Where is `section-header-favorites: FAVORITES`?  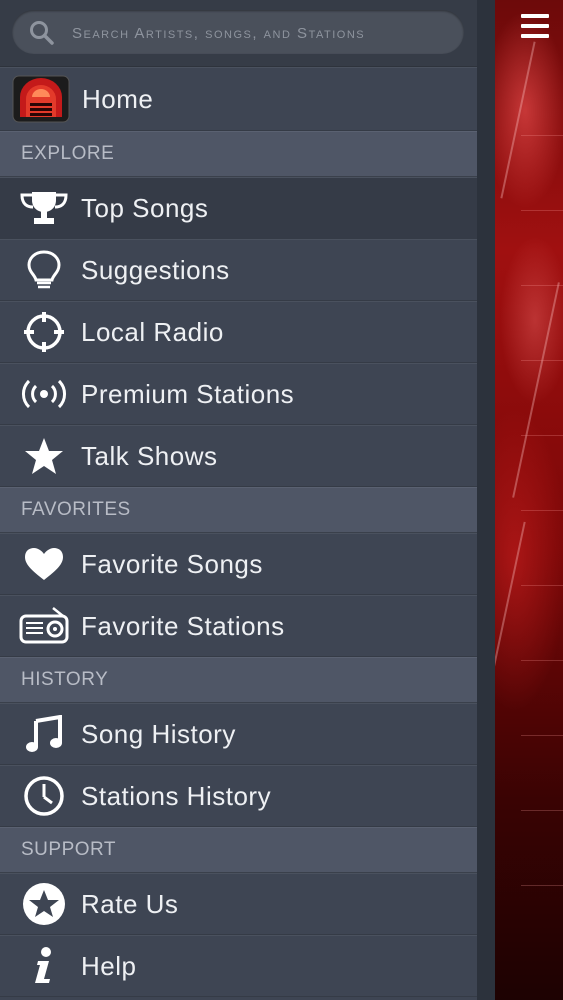
section-header-favorites: FAVORITES is located at coordinates (238, 510).